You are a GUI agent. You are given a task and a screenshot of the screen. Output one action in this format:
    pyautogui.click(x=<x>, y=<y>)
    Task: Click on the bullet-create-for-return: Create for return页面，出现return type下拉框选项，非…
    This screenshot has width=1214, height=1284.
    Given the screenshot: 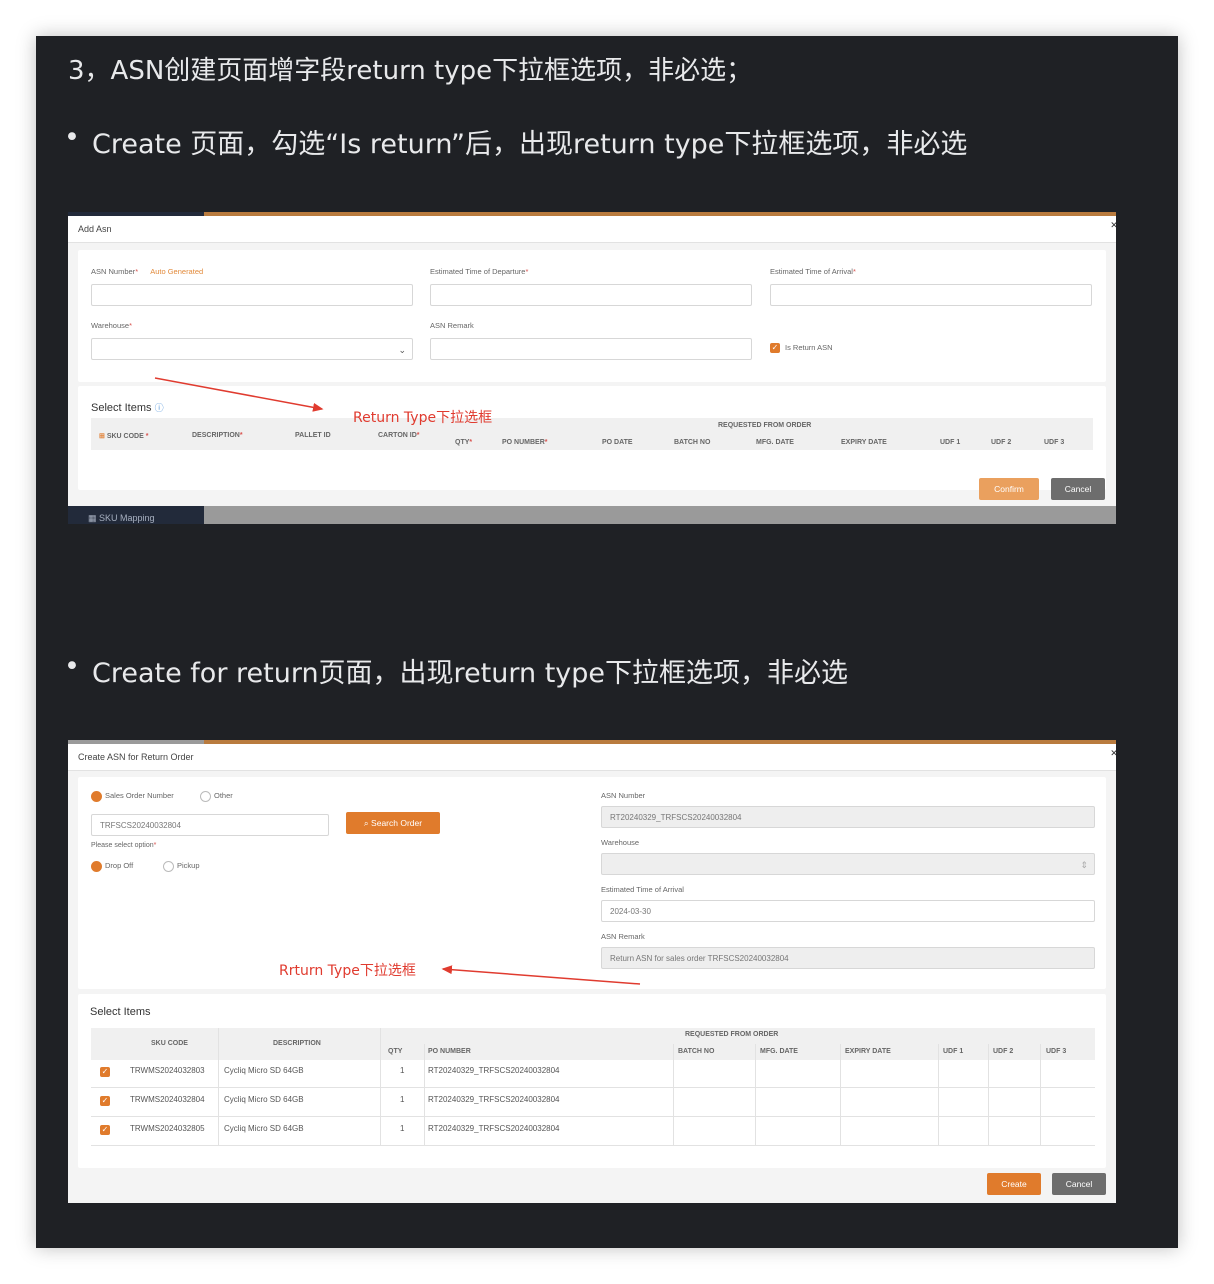 What is the action you would take?
    pyautogui.click(x=456, y=670)
    